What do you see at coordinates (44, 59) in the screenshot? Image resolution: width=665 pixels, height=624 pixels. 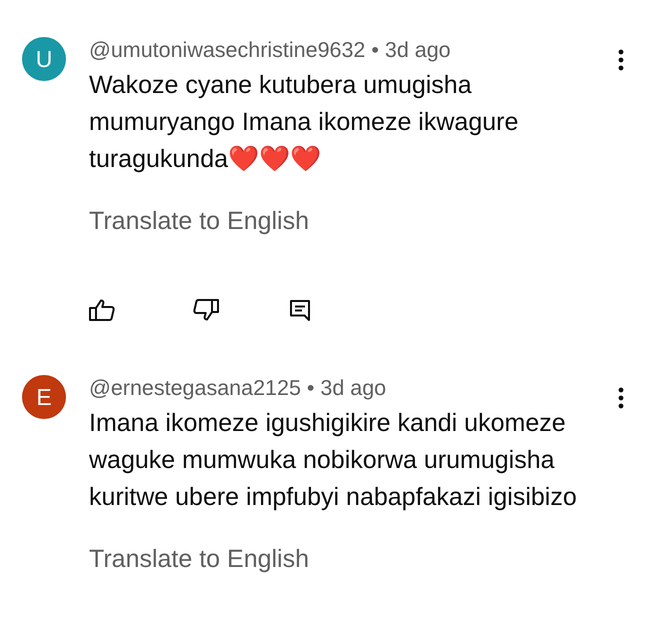 I see `user-avatar: U` at bounding box center [44, 59].